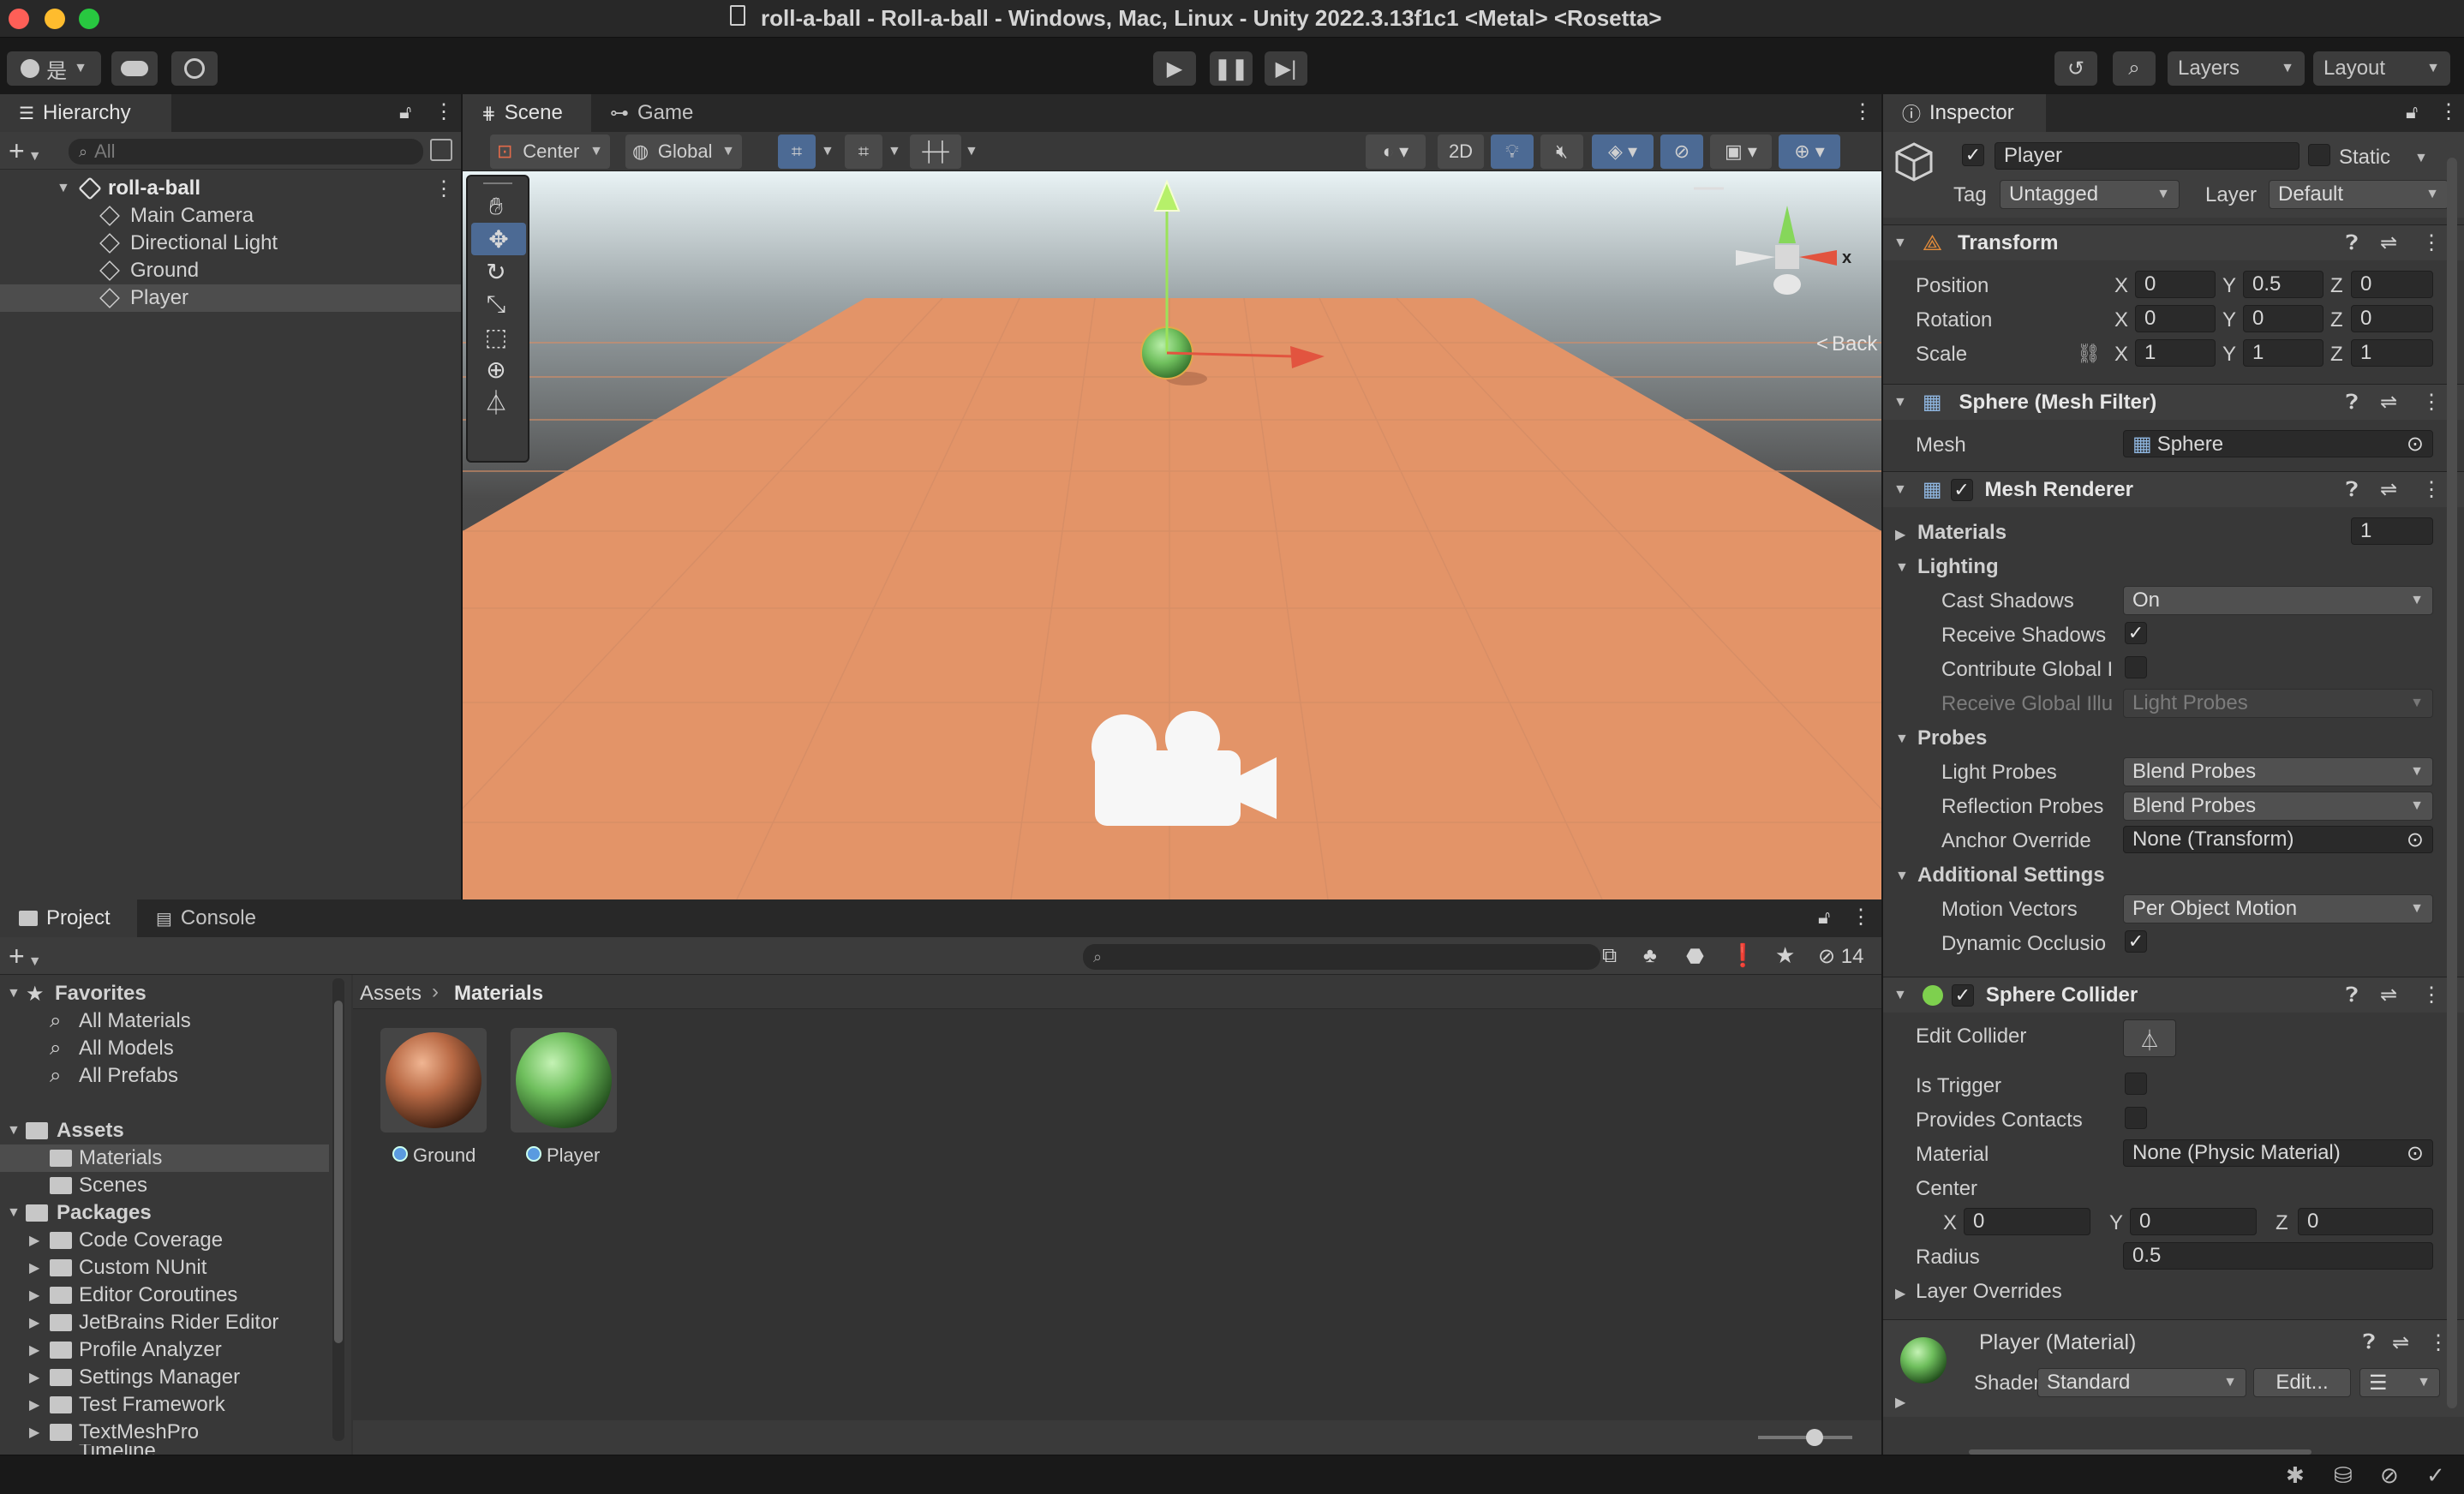 This screenshot has height=1494, width=2464. Describe the element at coordinates (175, 1295) in the screenshot. I see `list-item: ▶ Editor Coroutines` at that location.